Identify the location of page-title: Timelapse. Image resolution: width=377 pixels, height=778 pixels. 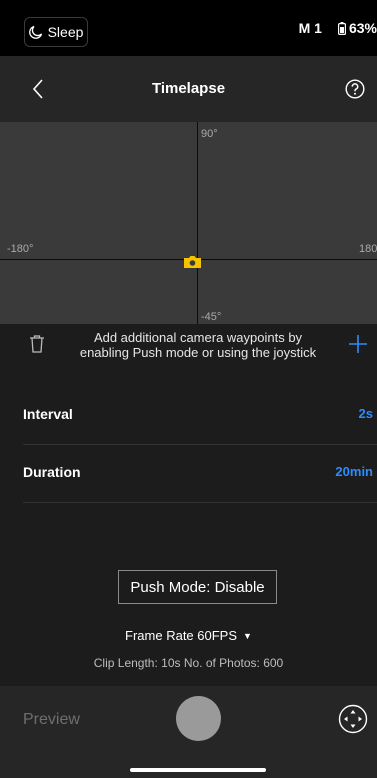
(188, 88).